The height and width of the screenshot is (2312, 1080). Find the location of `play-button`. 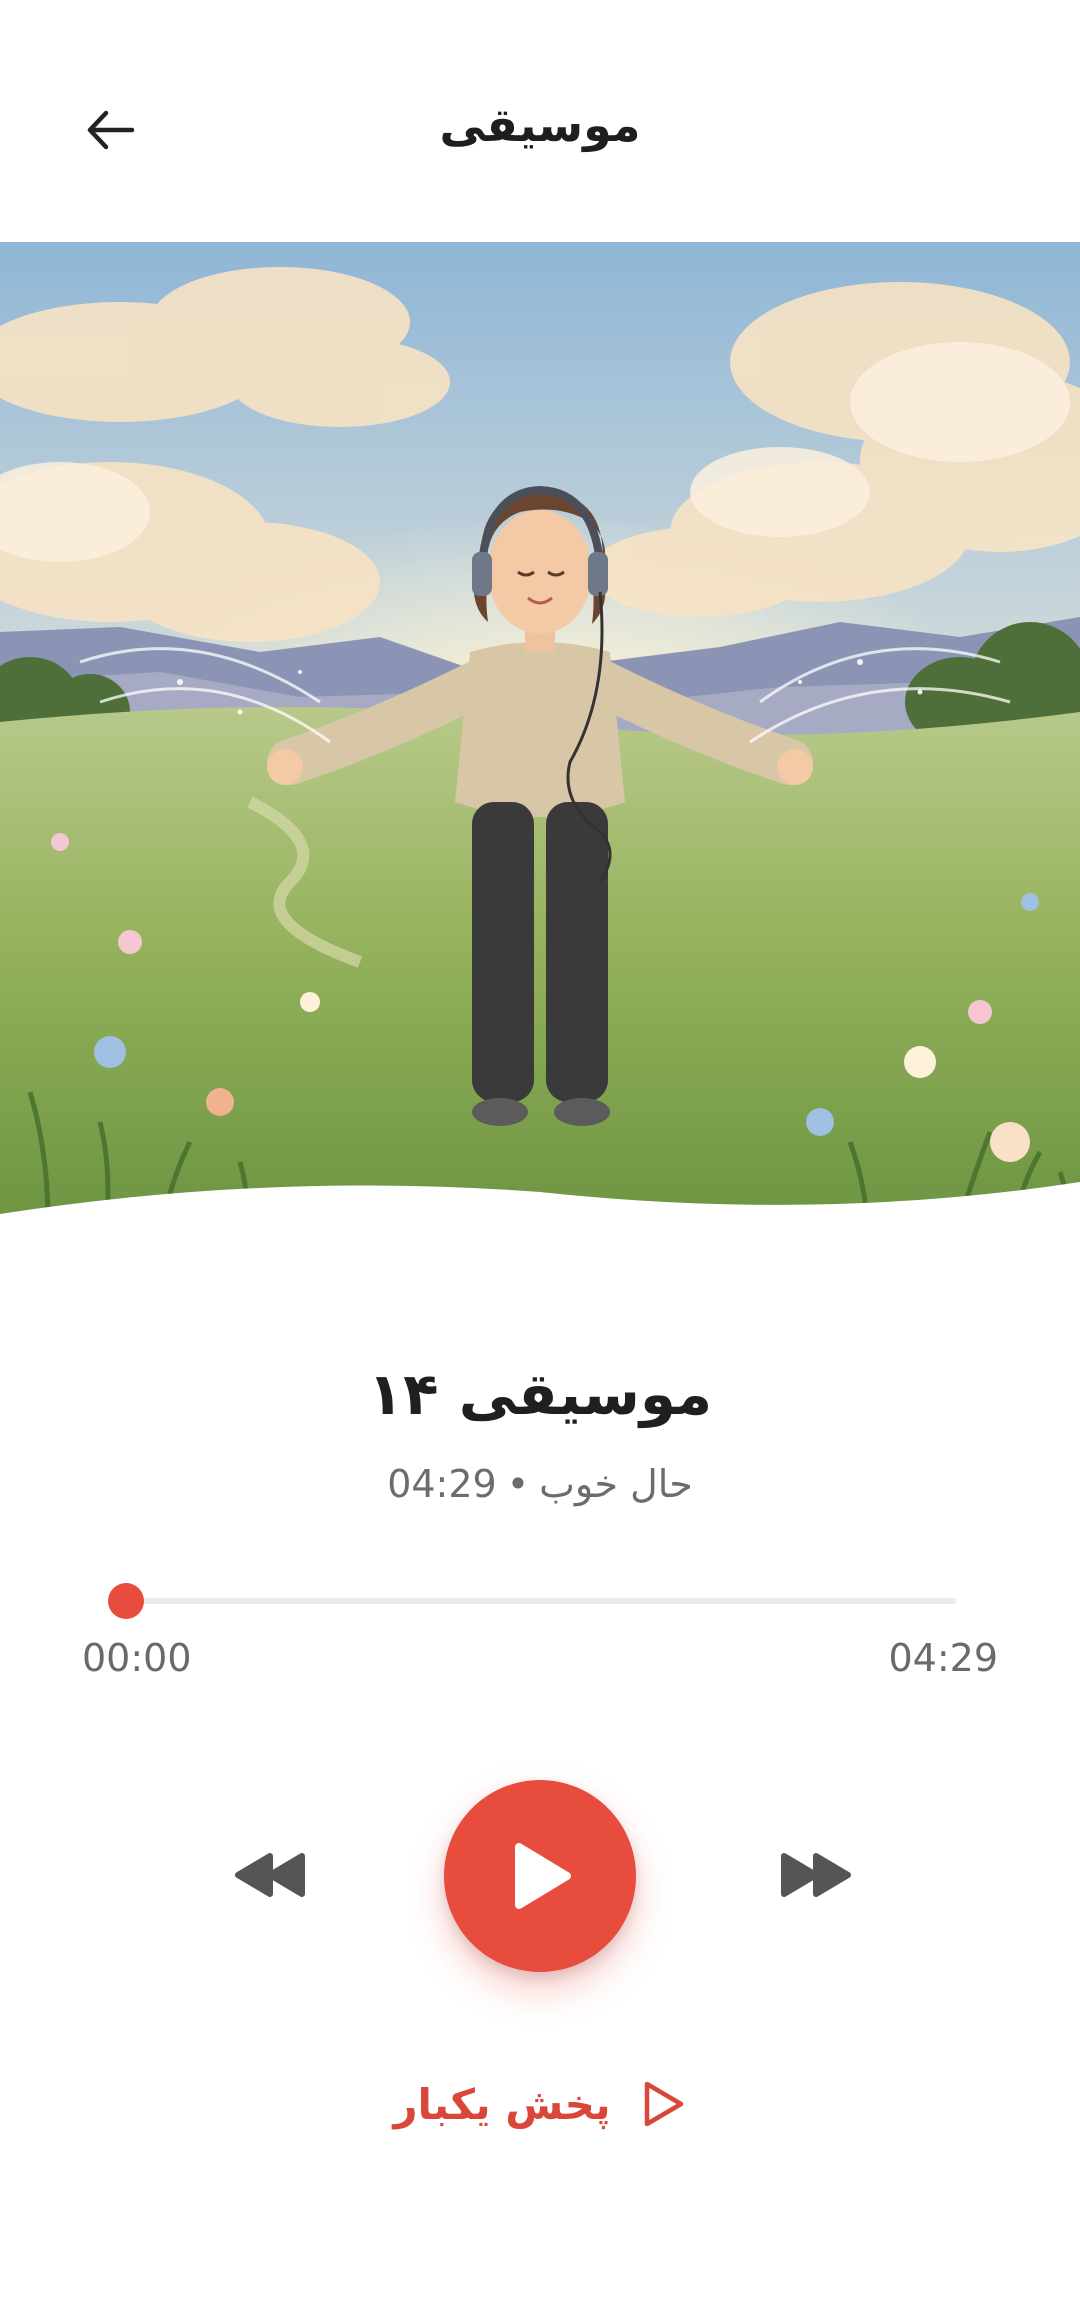

play-button is located at coordinates (540, 1876).